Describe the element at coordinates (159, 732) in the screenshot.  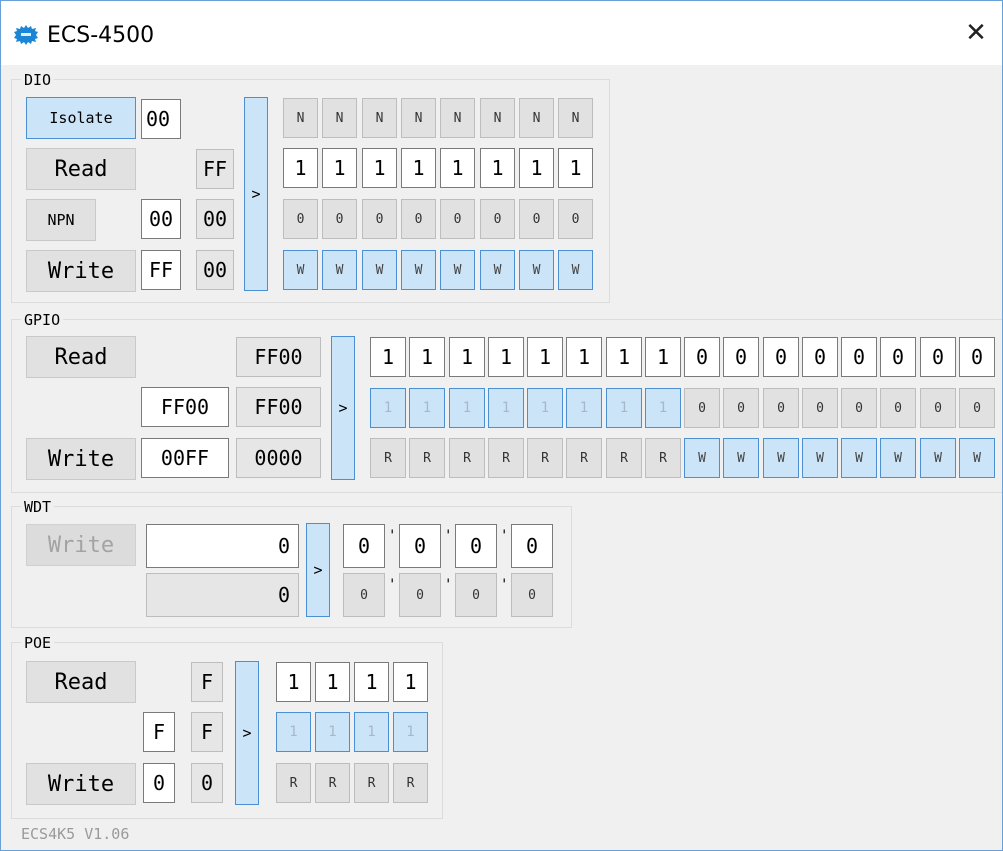
I see `poe-mid-value-1: F` at that location.